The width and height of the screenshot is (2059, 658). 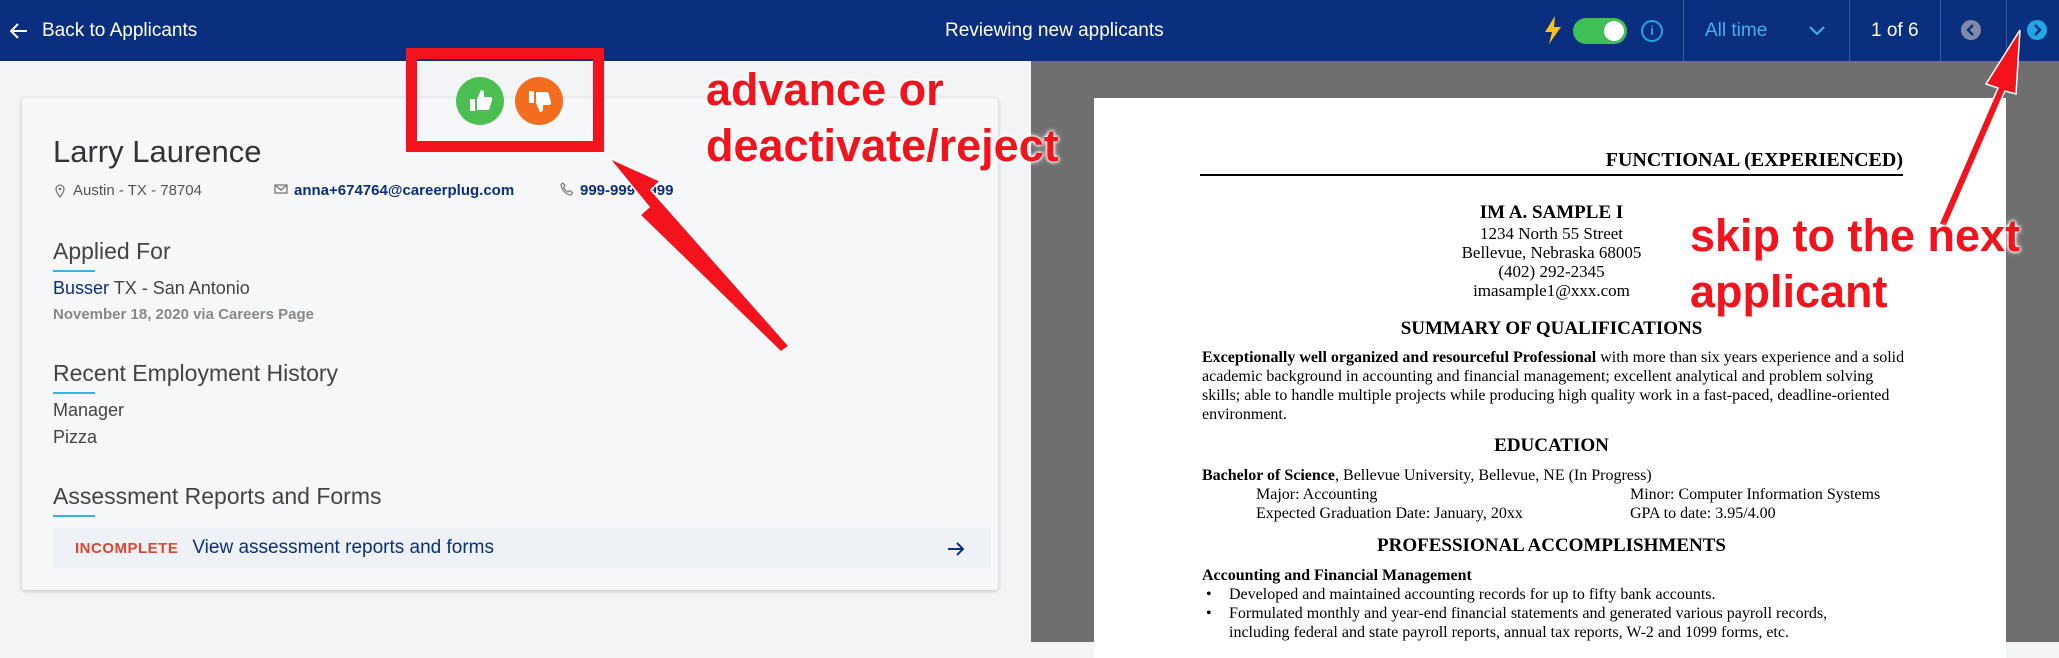 I want to click on phone-link: 999-999-9999, so click(x=616, y=190).